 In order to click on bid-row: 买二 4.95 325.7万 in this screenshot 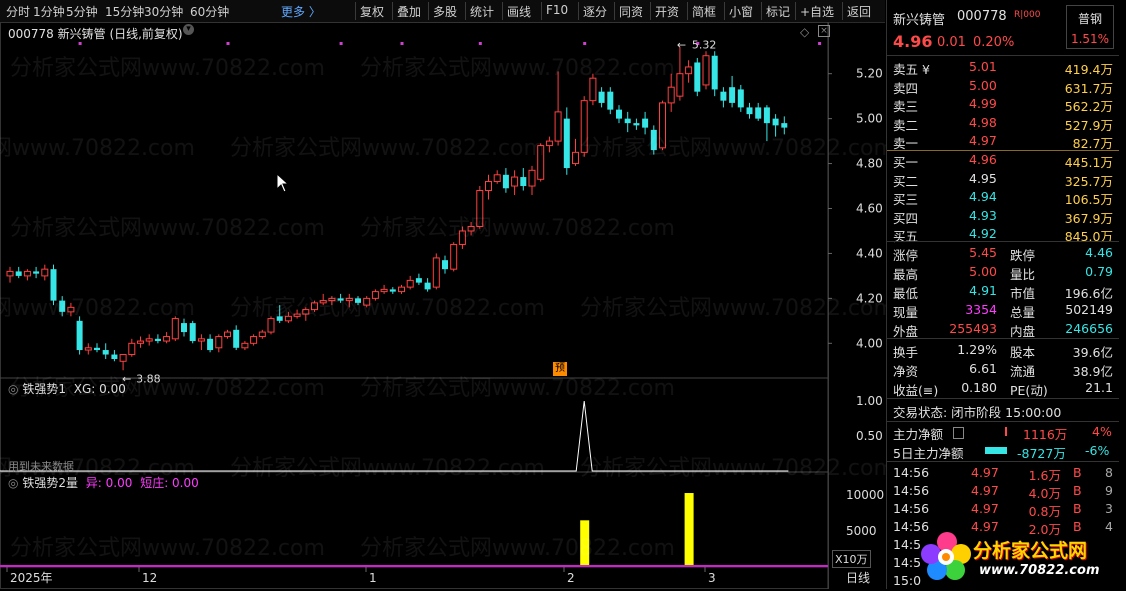, I will do `click(1003, 179)`.